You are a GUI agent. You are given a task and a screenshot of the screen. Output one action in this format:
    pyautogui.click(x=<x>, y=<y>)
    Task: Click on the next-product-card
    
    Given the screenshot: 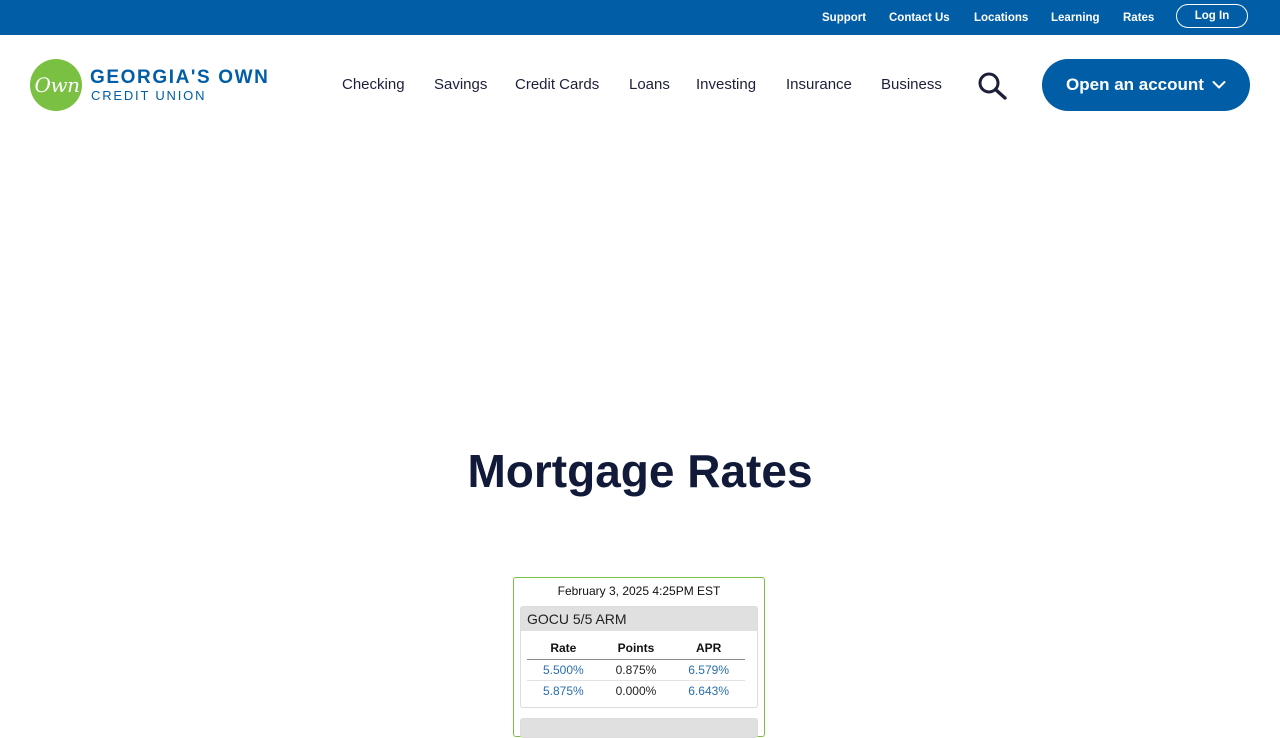 What is the action you would take?
    pyautogui.click(x=639, y=728)
    